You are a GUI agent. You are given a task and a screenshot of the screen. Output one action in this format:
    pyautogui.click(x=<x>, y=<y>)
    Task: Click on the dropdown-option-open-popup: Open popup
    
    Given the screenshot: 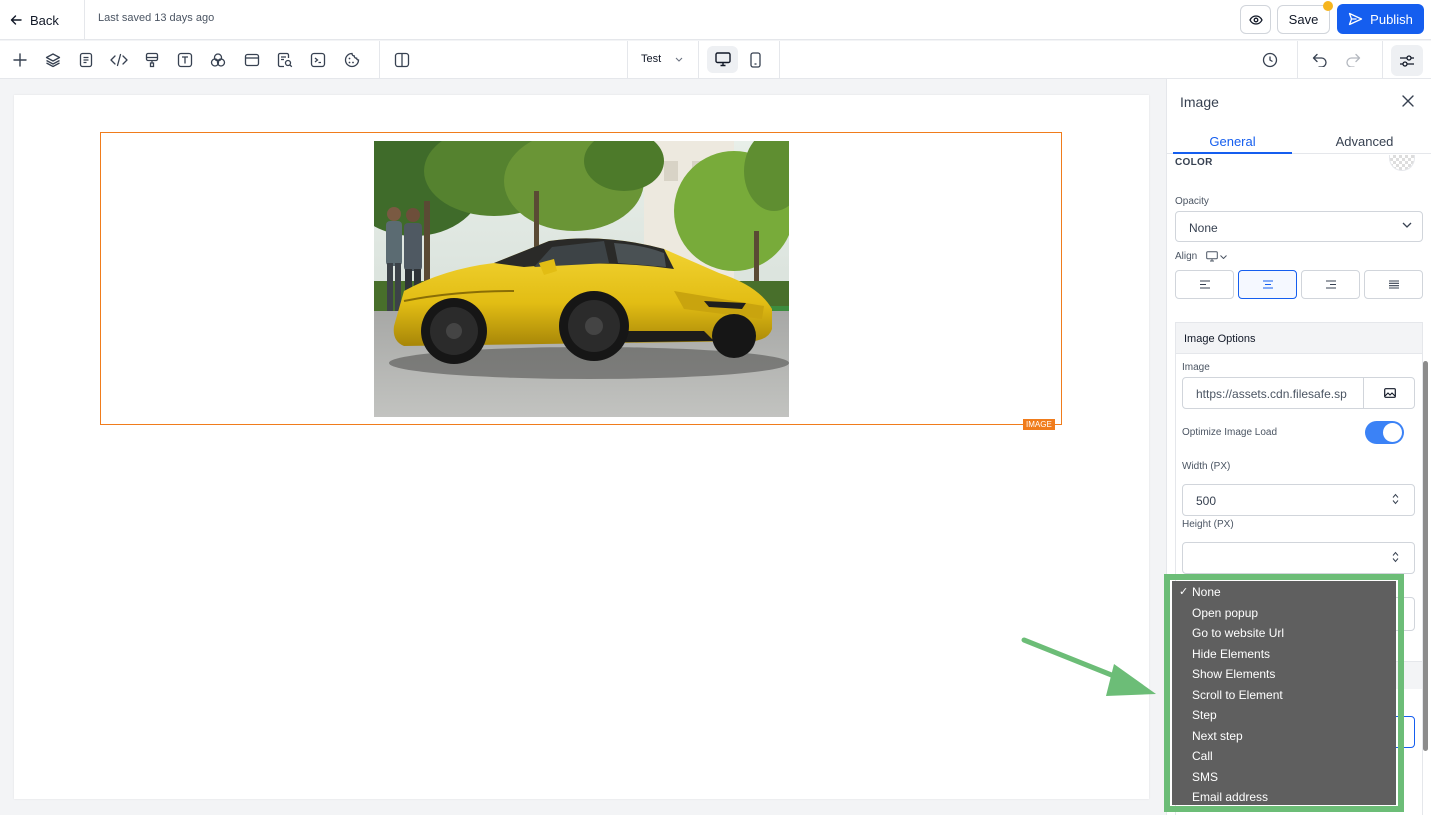 What is the action you would take?
    pyautogui.click(x=1284, y=613)
    